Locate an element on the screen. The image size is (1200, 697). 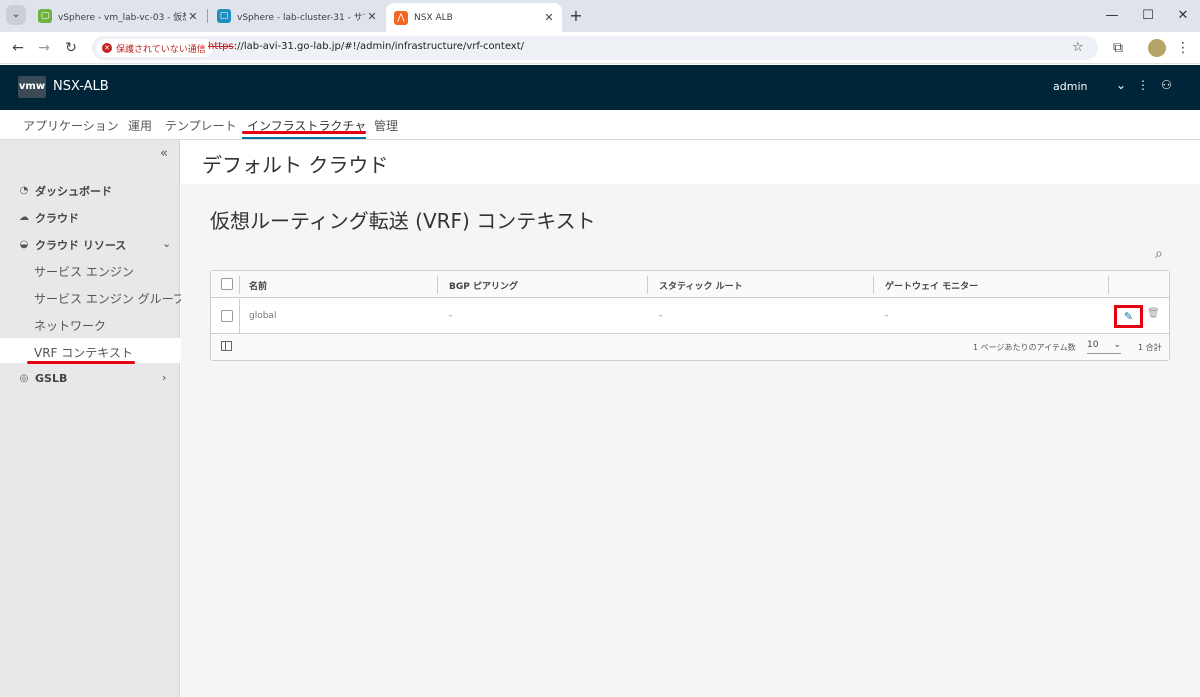
sidebar-item-cloud-resources: ◒ クラウド リソース is located at coordinates (72, 245).